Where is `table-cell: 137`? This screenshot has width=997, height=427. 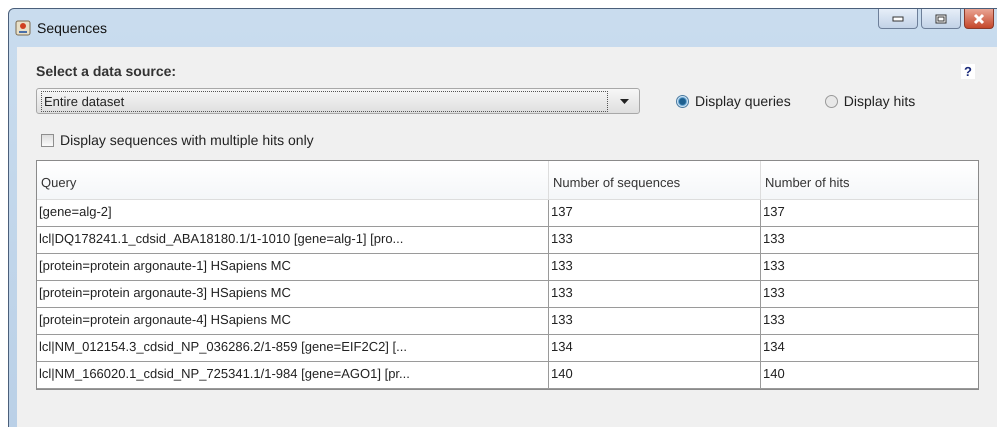 table-cell: 137 is located at coordinates (655, 213).